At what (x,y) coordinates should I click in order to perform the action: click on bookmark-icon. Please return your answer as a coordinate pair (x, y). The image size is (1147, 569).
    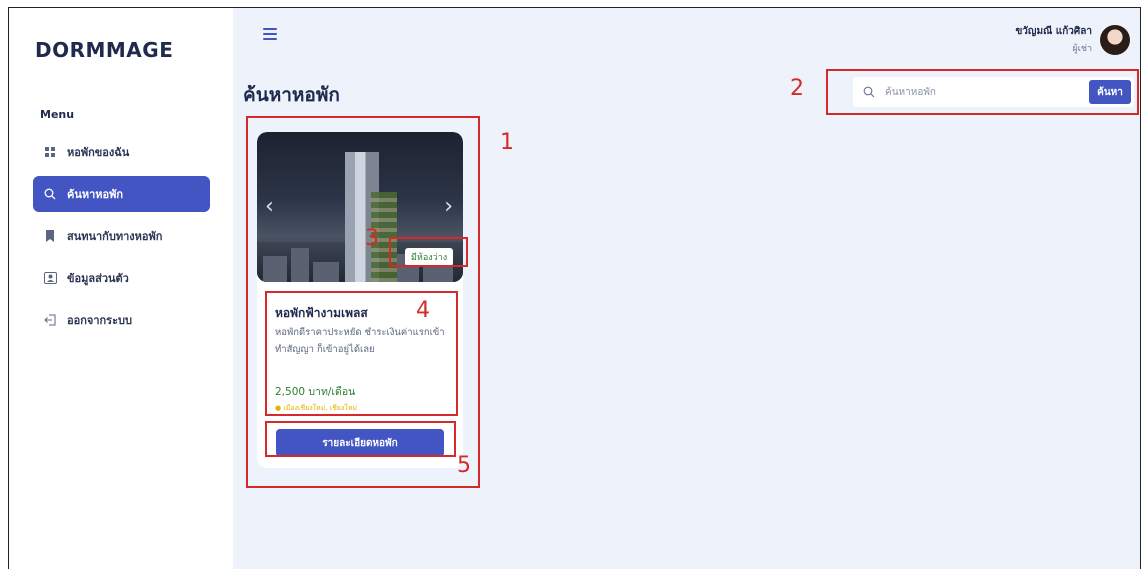
    Looking at the image, I should click on (50, 236).